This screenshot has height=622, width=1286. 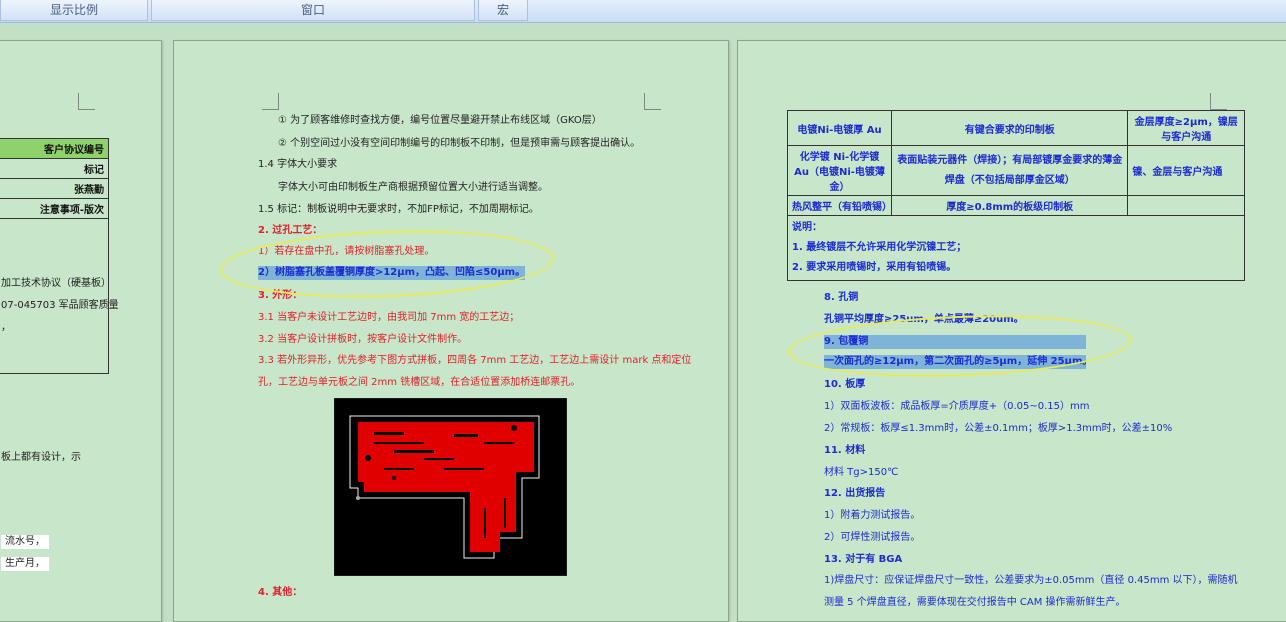 What do you see at coordinates (841, 297) in the screenshot?
I see `section-heading: 8. 孔铜` at bounding box center [841, 297].